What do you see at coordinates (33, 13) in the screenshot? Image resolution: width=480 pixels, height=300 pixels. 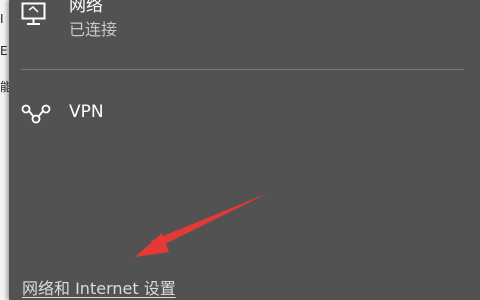 I see `monitor-network-icon` at bounding box center [33, 13].